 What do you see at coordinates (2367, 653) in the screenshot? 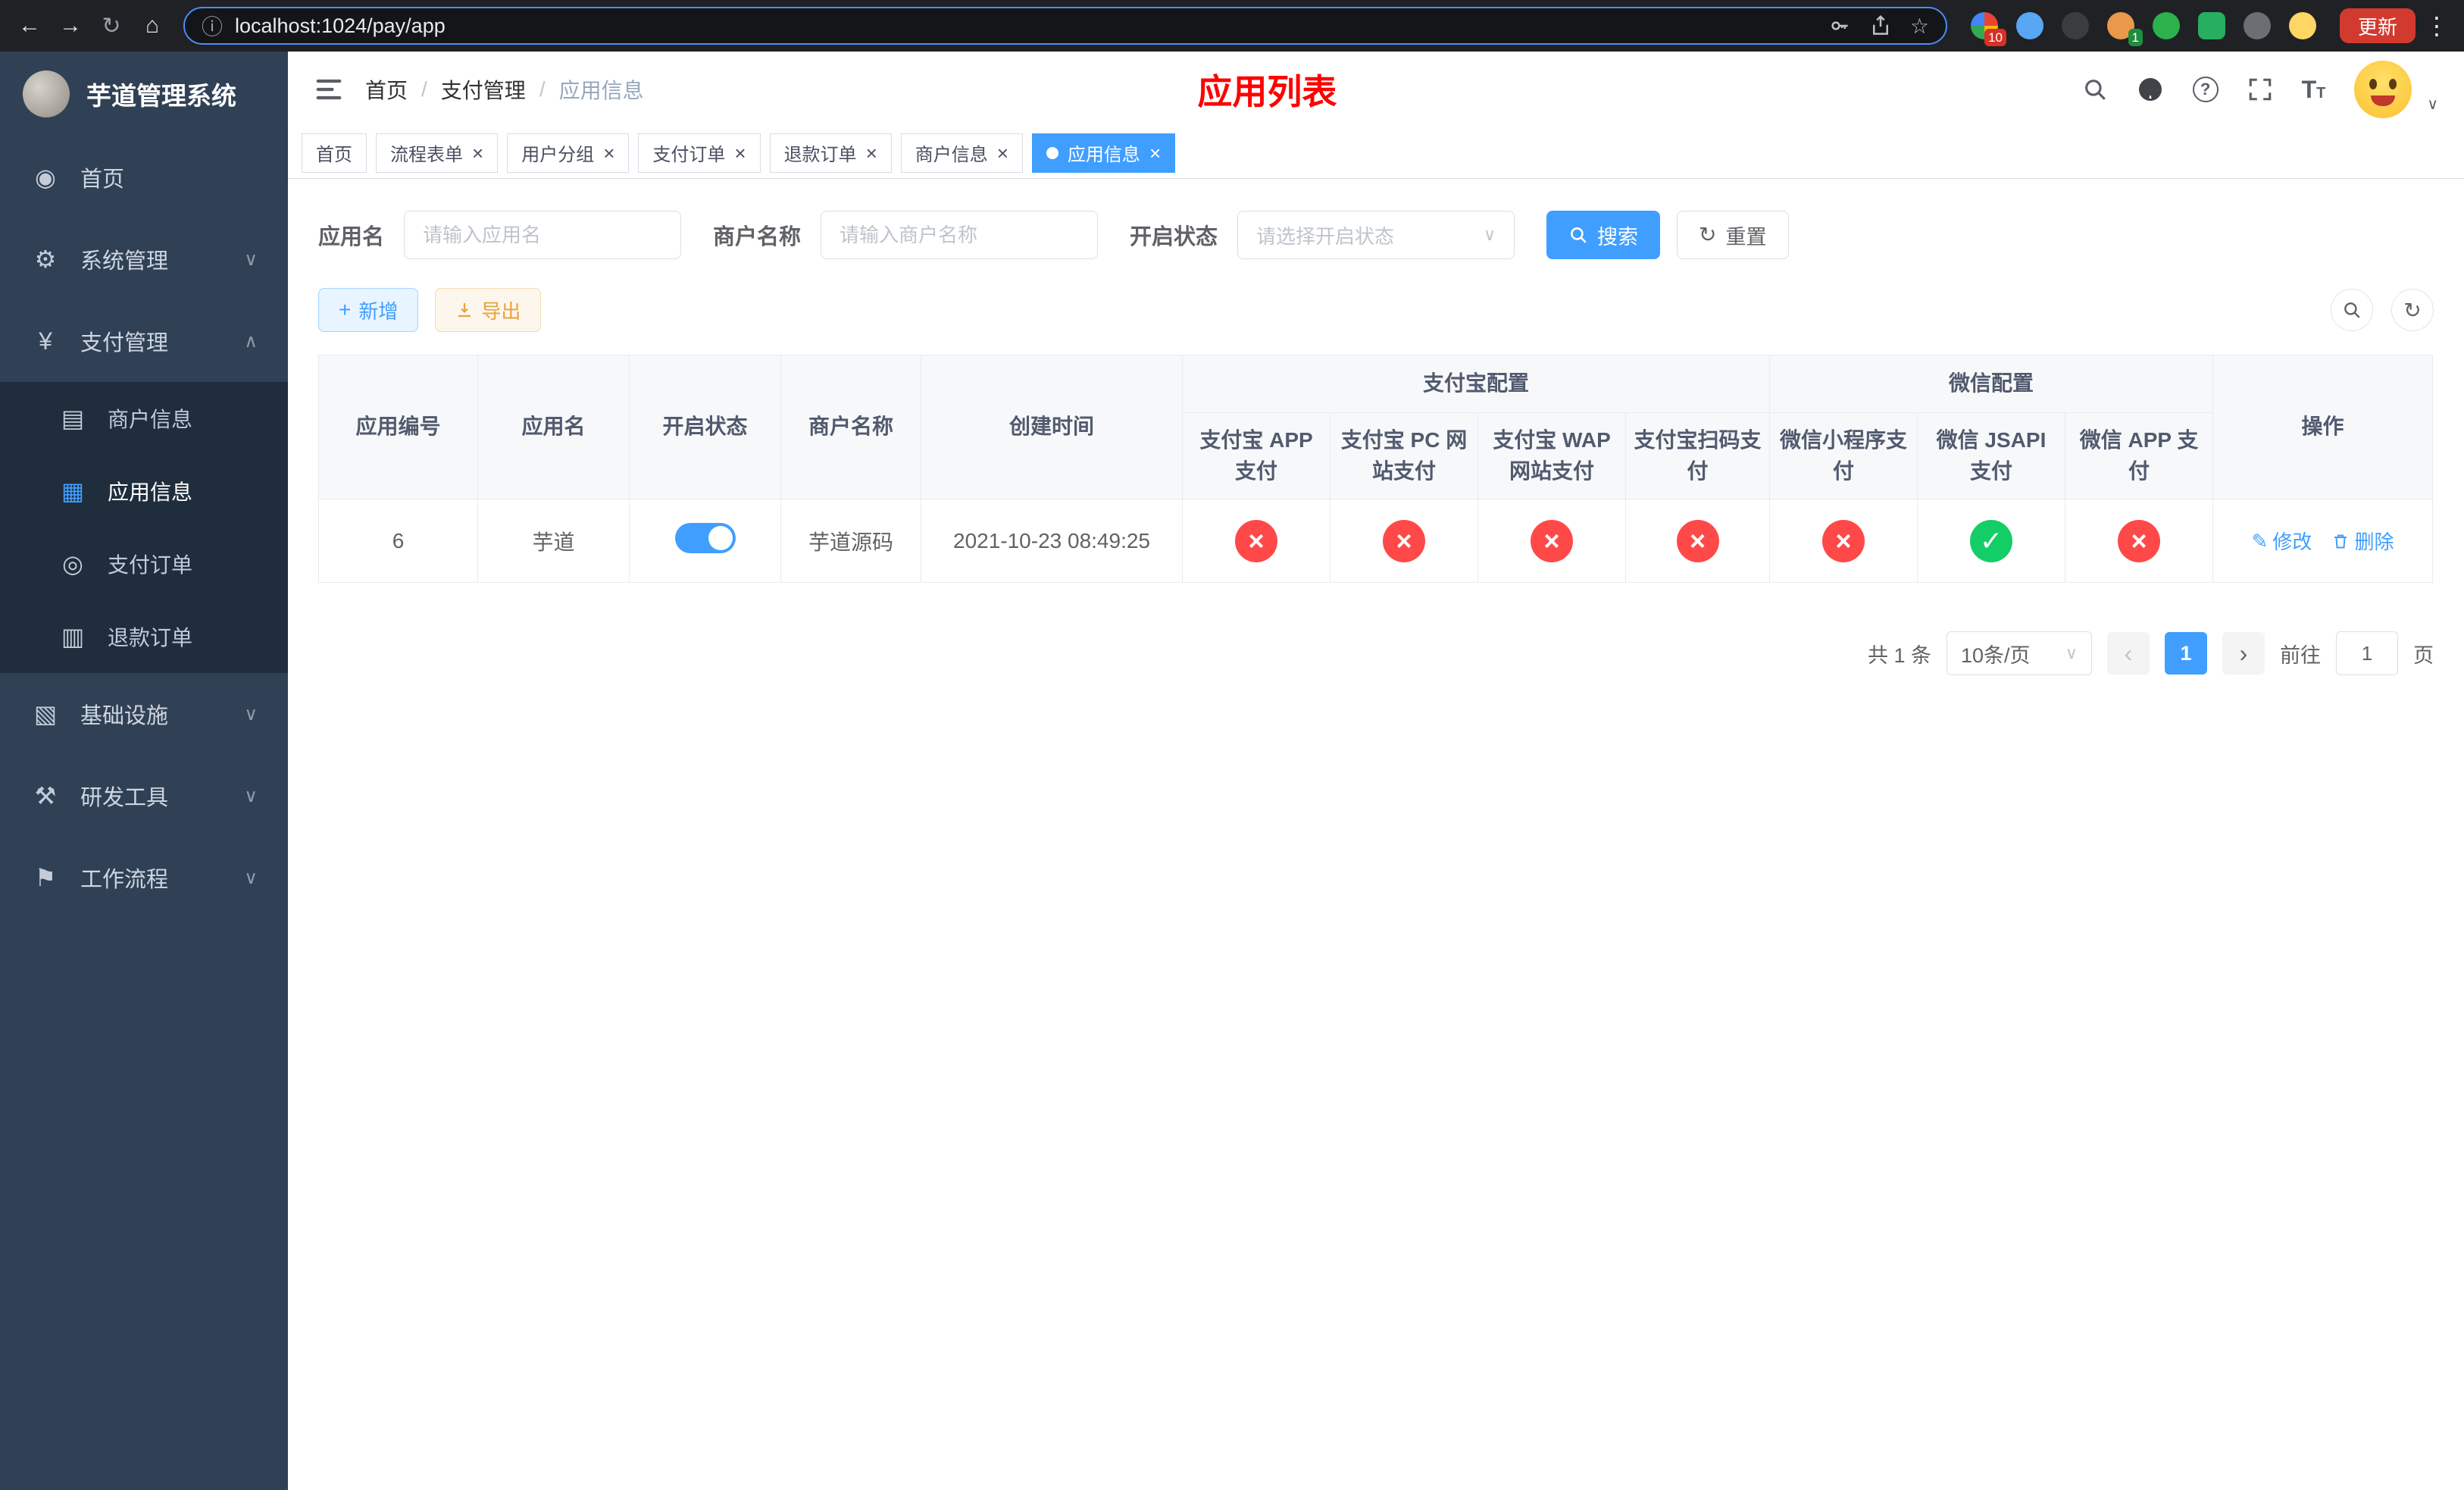
I see `goto-page-input` at bounding box center [2367, 653].